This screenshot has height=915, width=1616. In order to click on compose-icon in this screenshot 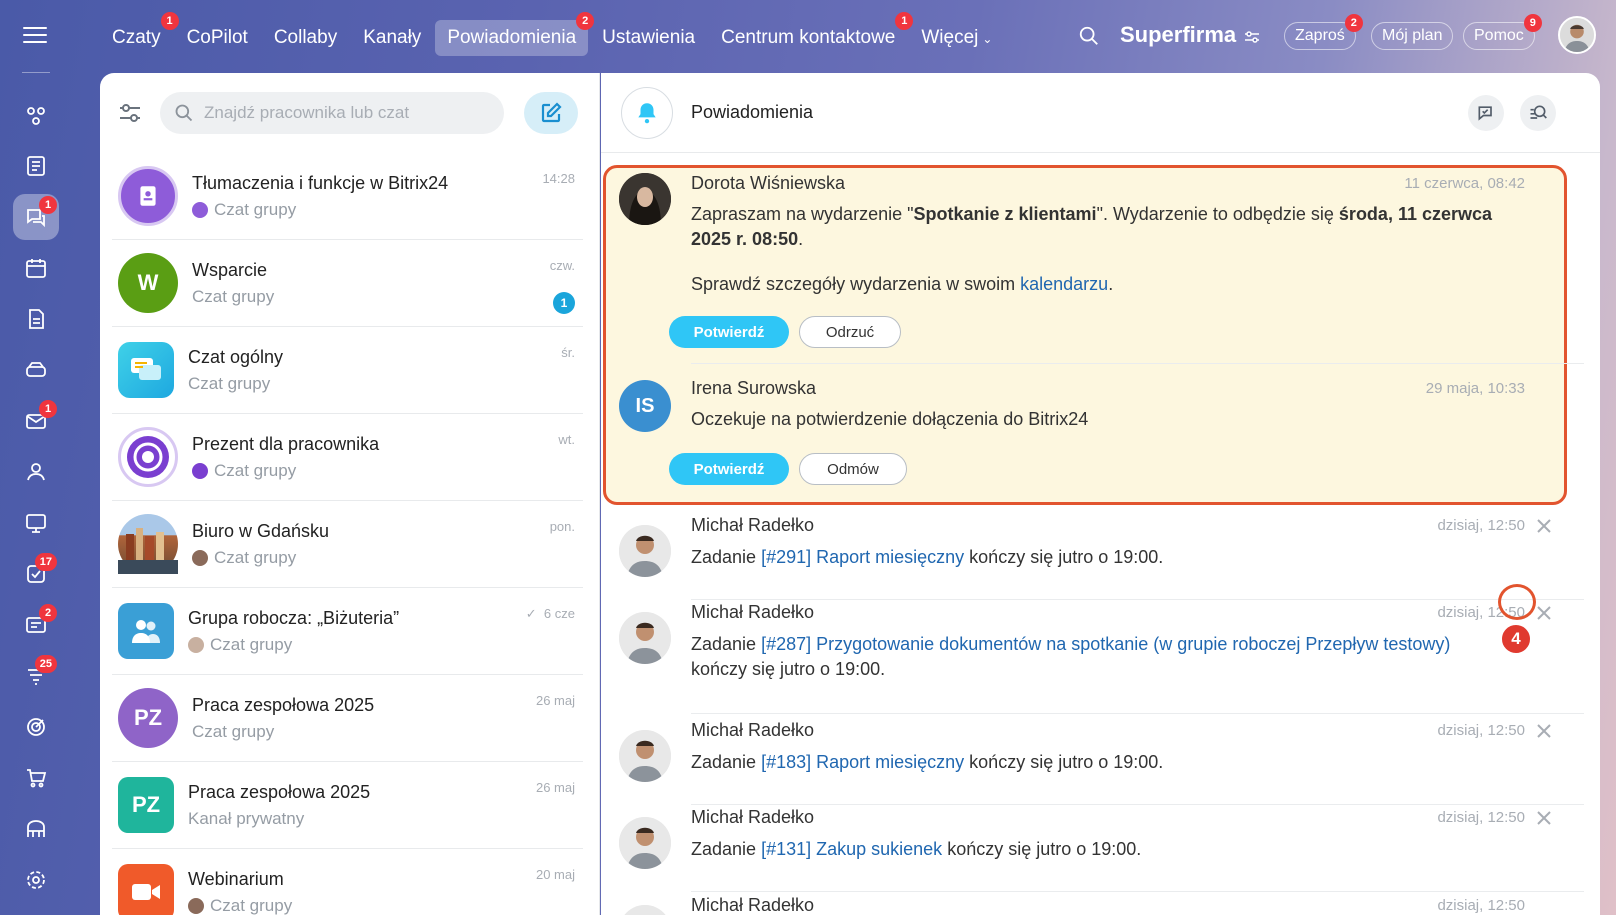, I will do `click(551, 112)`.